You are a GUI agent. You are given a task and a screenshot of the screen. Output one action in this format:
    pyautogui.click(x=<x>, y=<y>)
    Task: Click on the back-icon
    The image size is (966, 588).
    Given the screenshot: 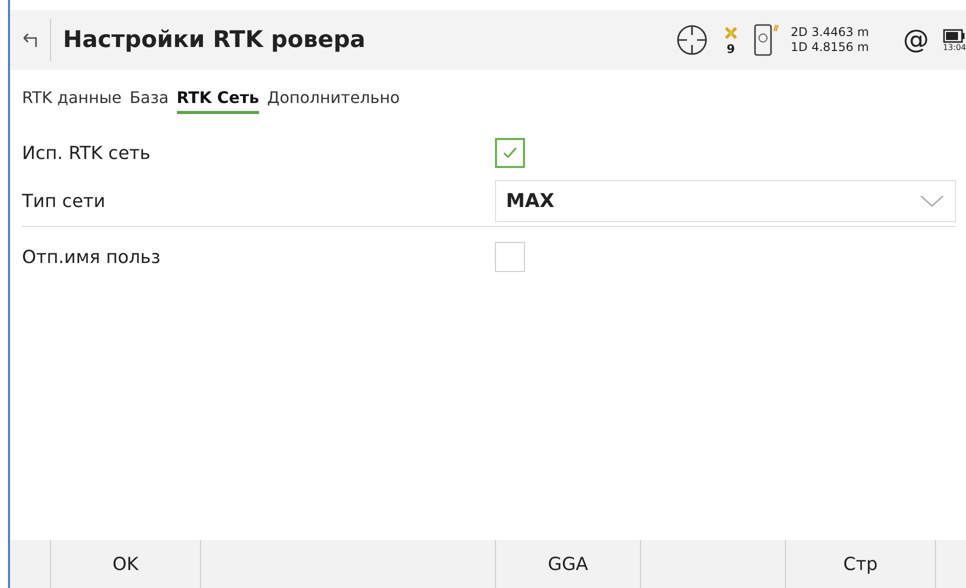 What is the action you would take?
    pyautogui.click(x=31, y=40)
    